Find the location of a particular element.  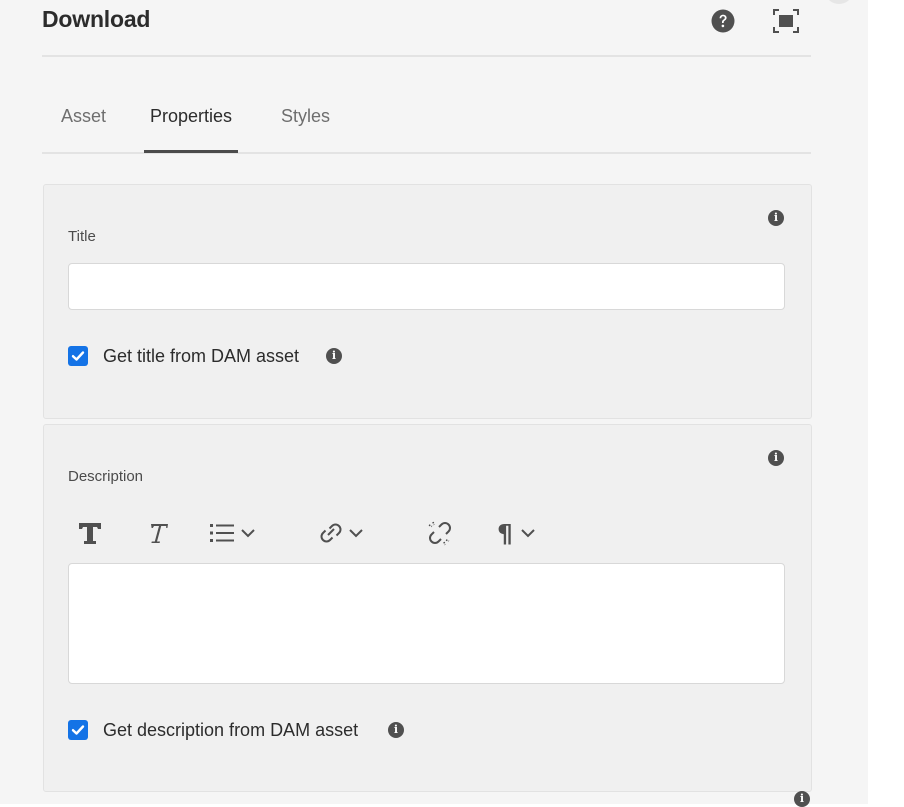

paragraph-format-button: ¶ is located at coordinates (524, 533).